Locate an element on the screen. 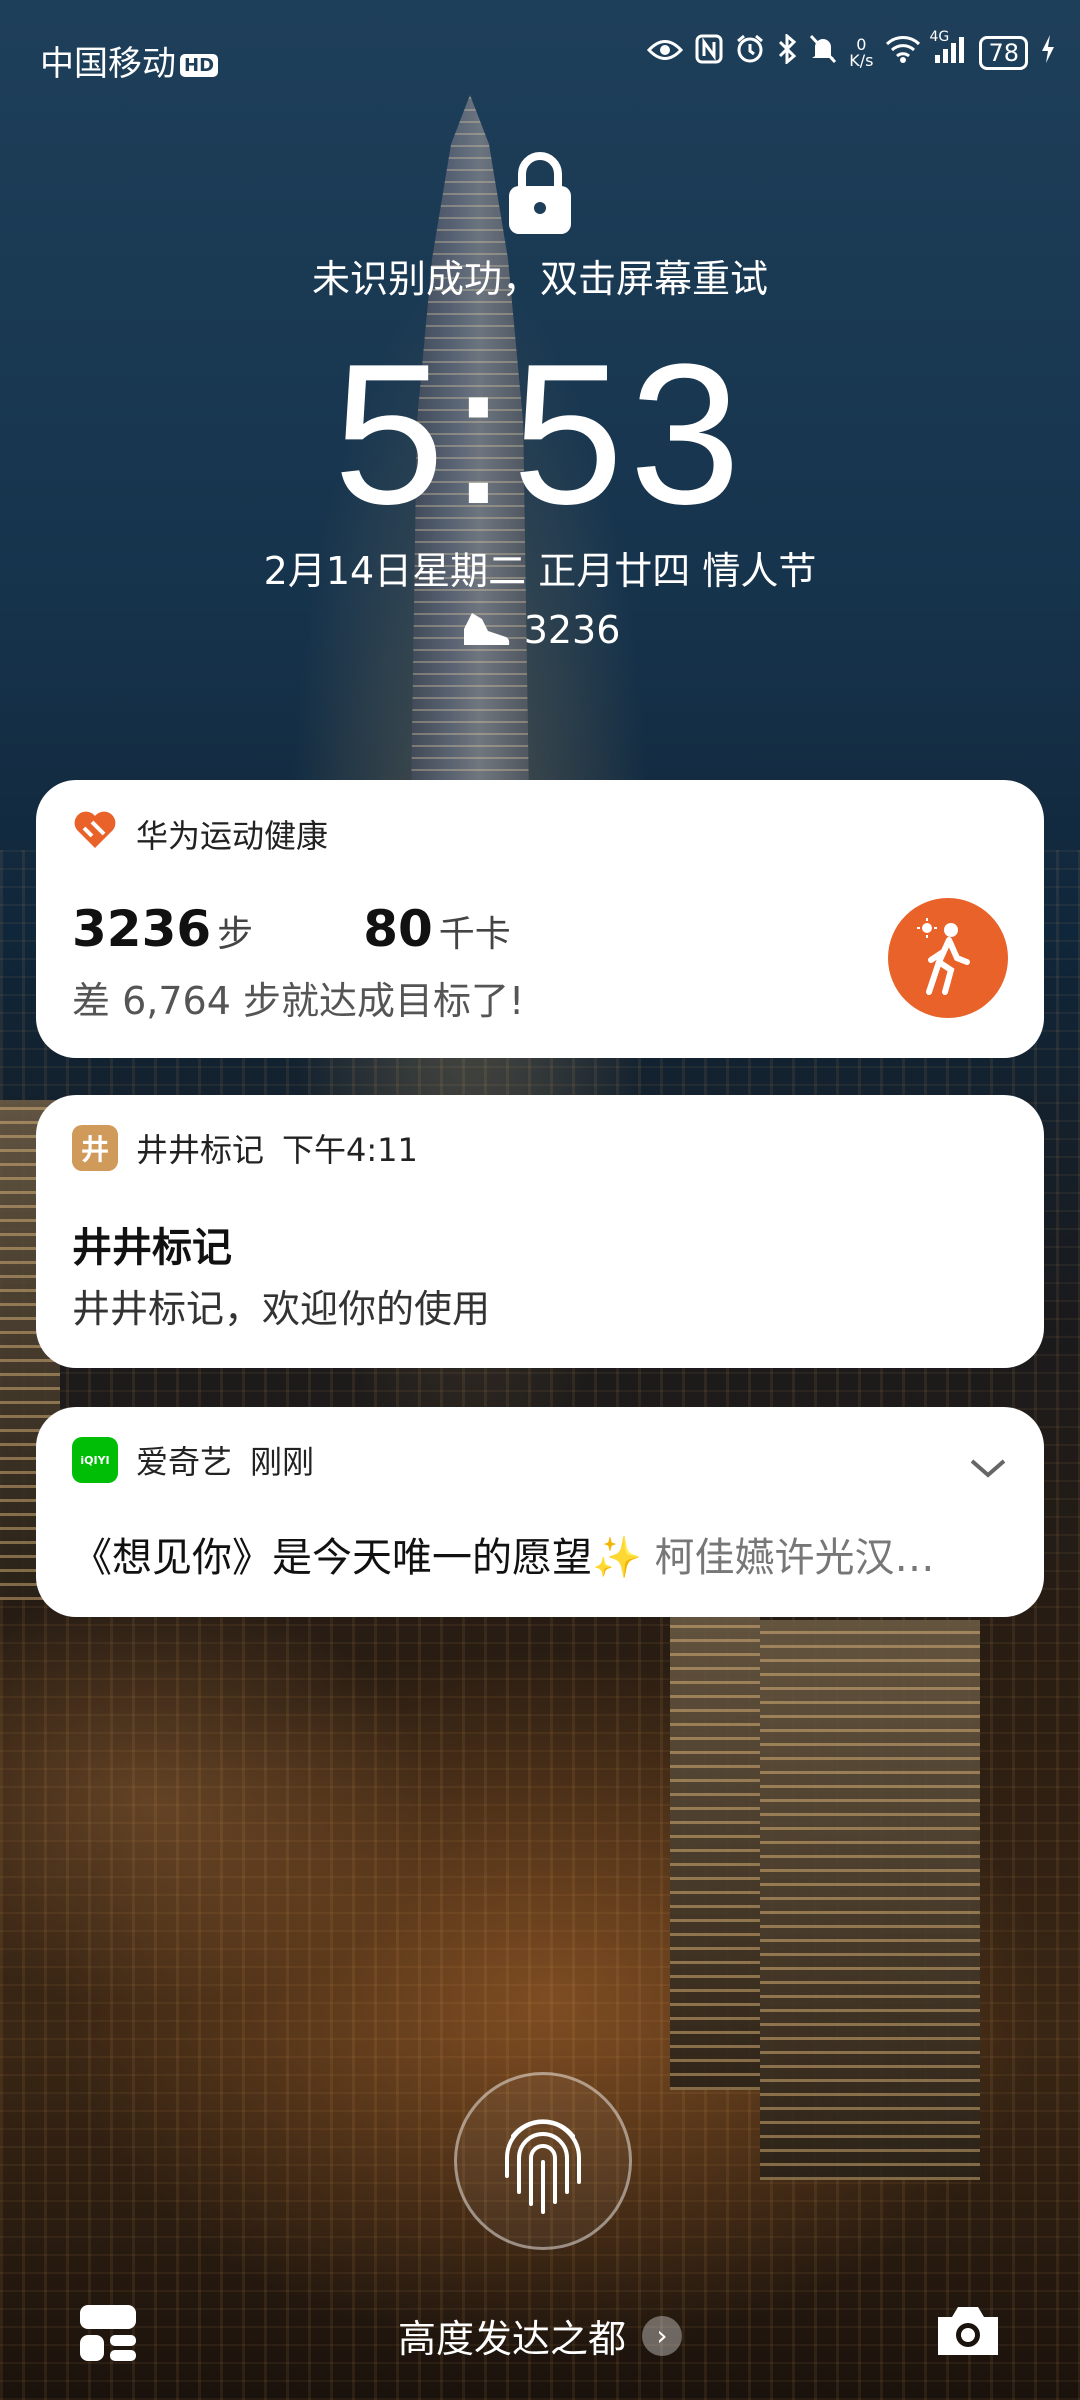 This screenshot has width=1080, height=2400. notification-header: iQIYI 爱奇艺 刚刚 is located at coordinates (193, 1460).